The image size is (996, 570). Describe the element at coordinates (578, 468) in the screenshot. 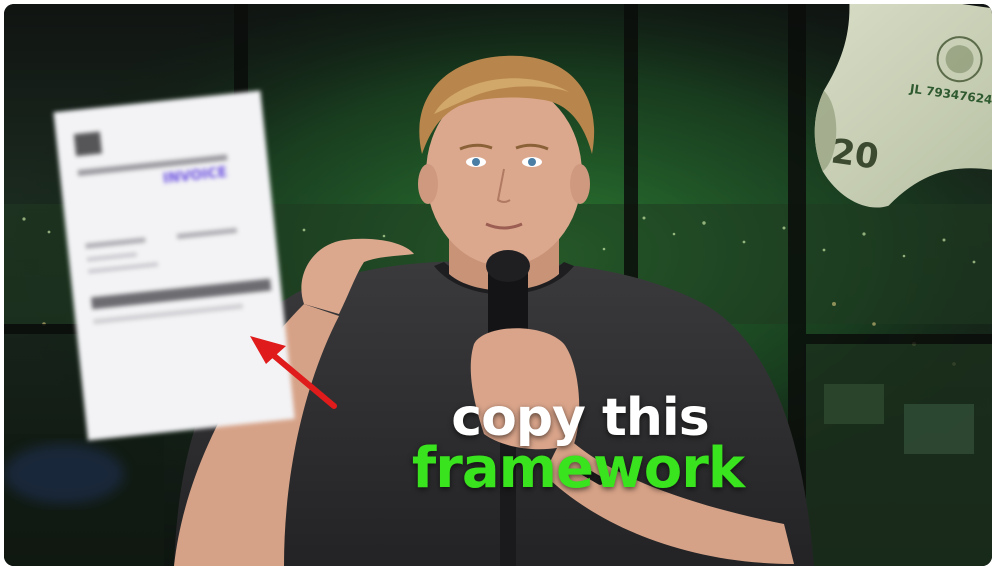

I see `caption-line-2: framework` at that location.